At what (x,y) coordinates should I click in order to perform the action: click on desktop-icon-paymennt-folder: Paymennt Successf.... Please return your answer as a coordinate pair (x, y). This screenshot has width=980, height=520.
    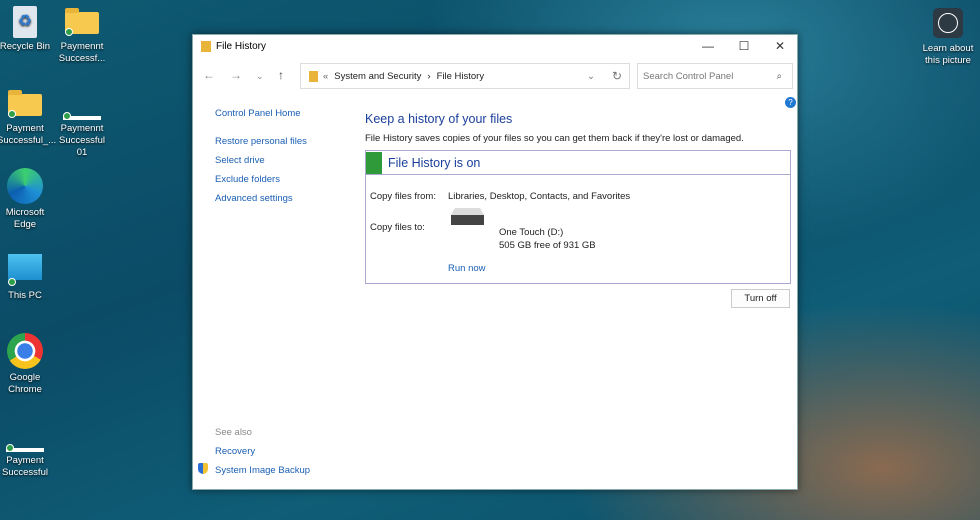
    Looking at the image, I should click on (82, 35).